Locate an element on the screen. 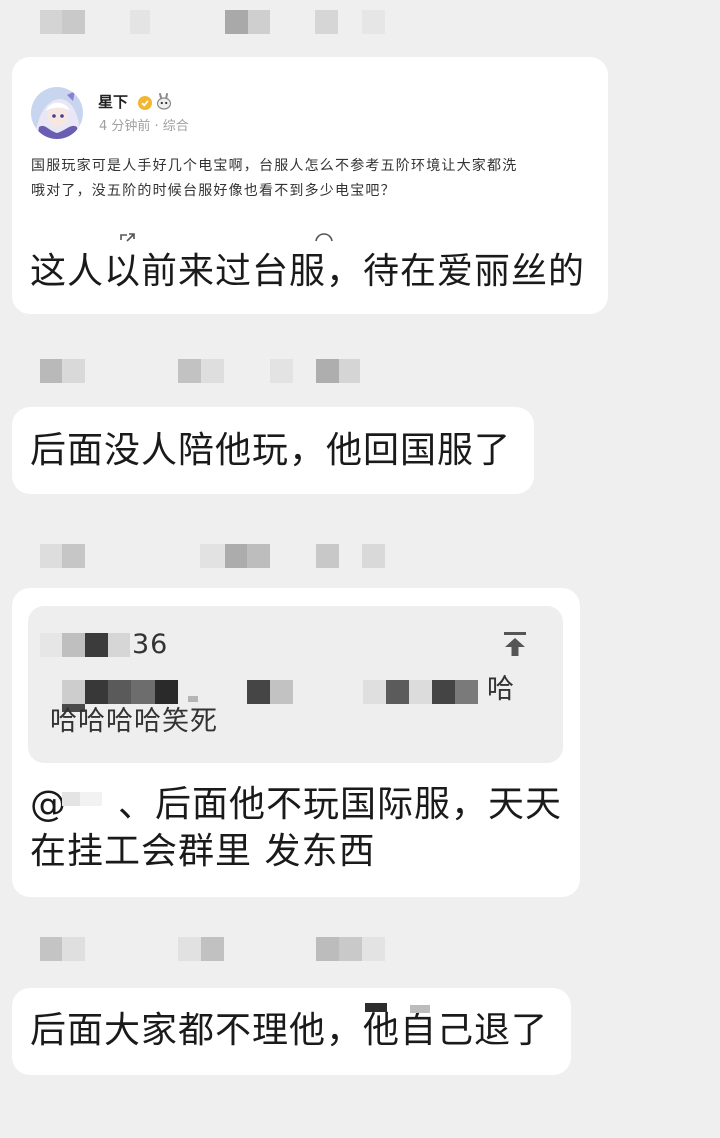 The height and width of the screenshot is (1138, 720). embedded-post-time: 4 分钟前 · 综合 is located at coordinates (144, 126).